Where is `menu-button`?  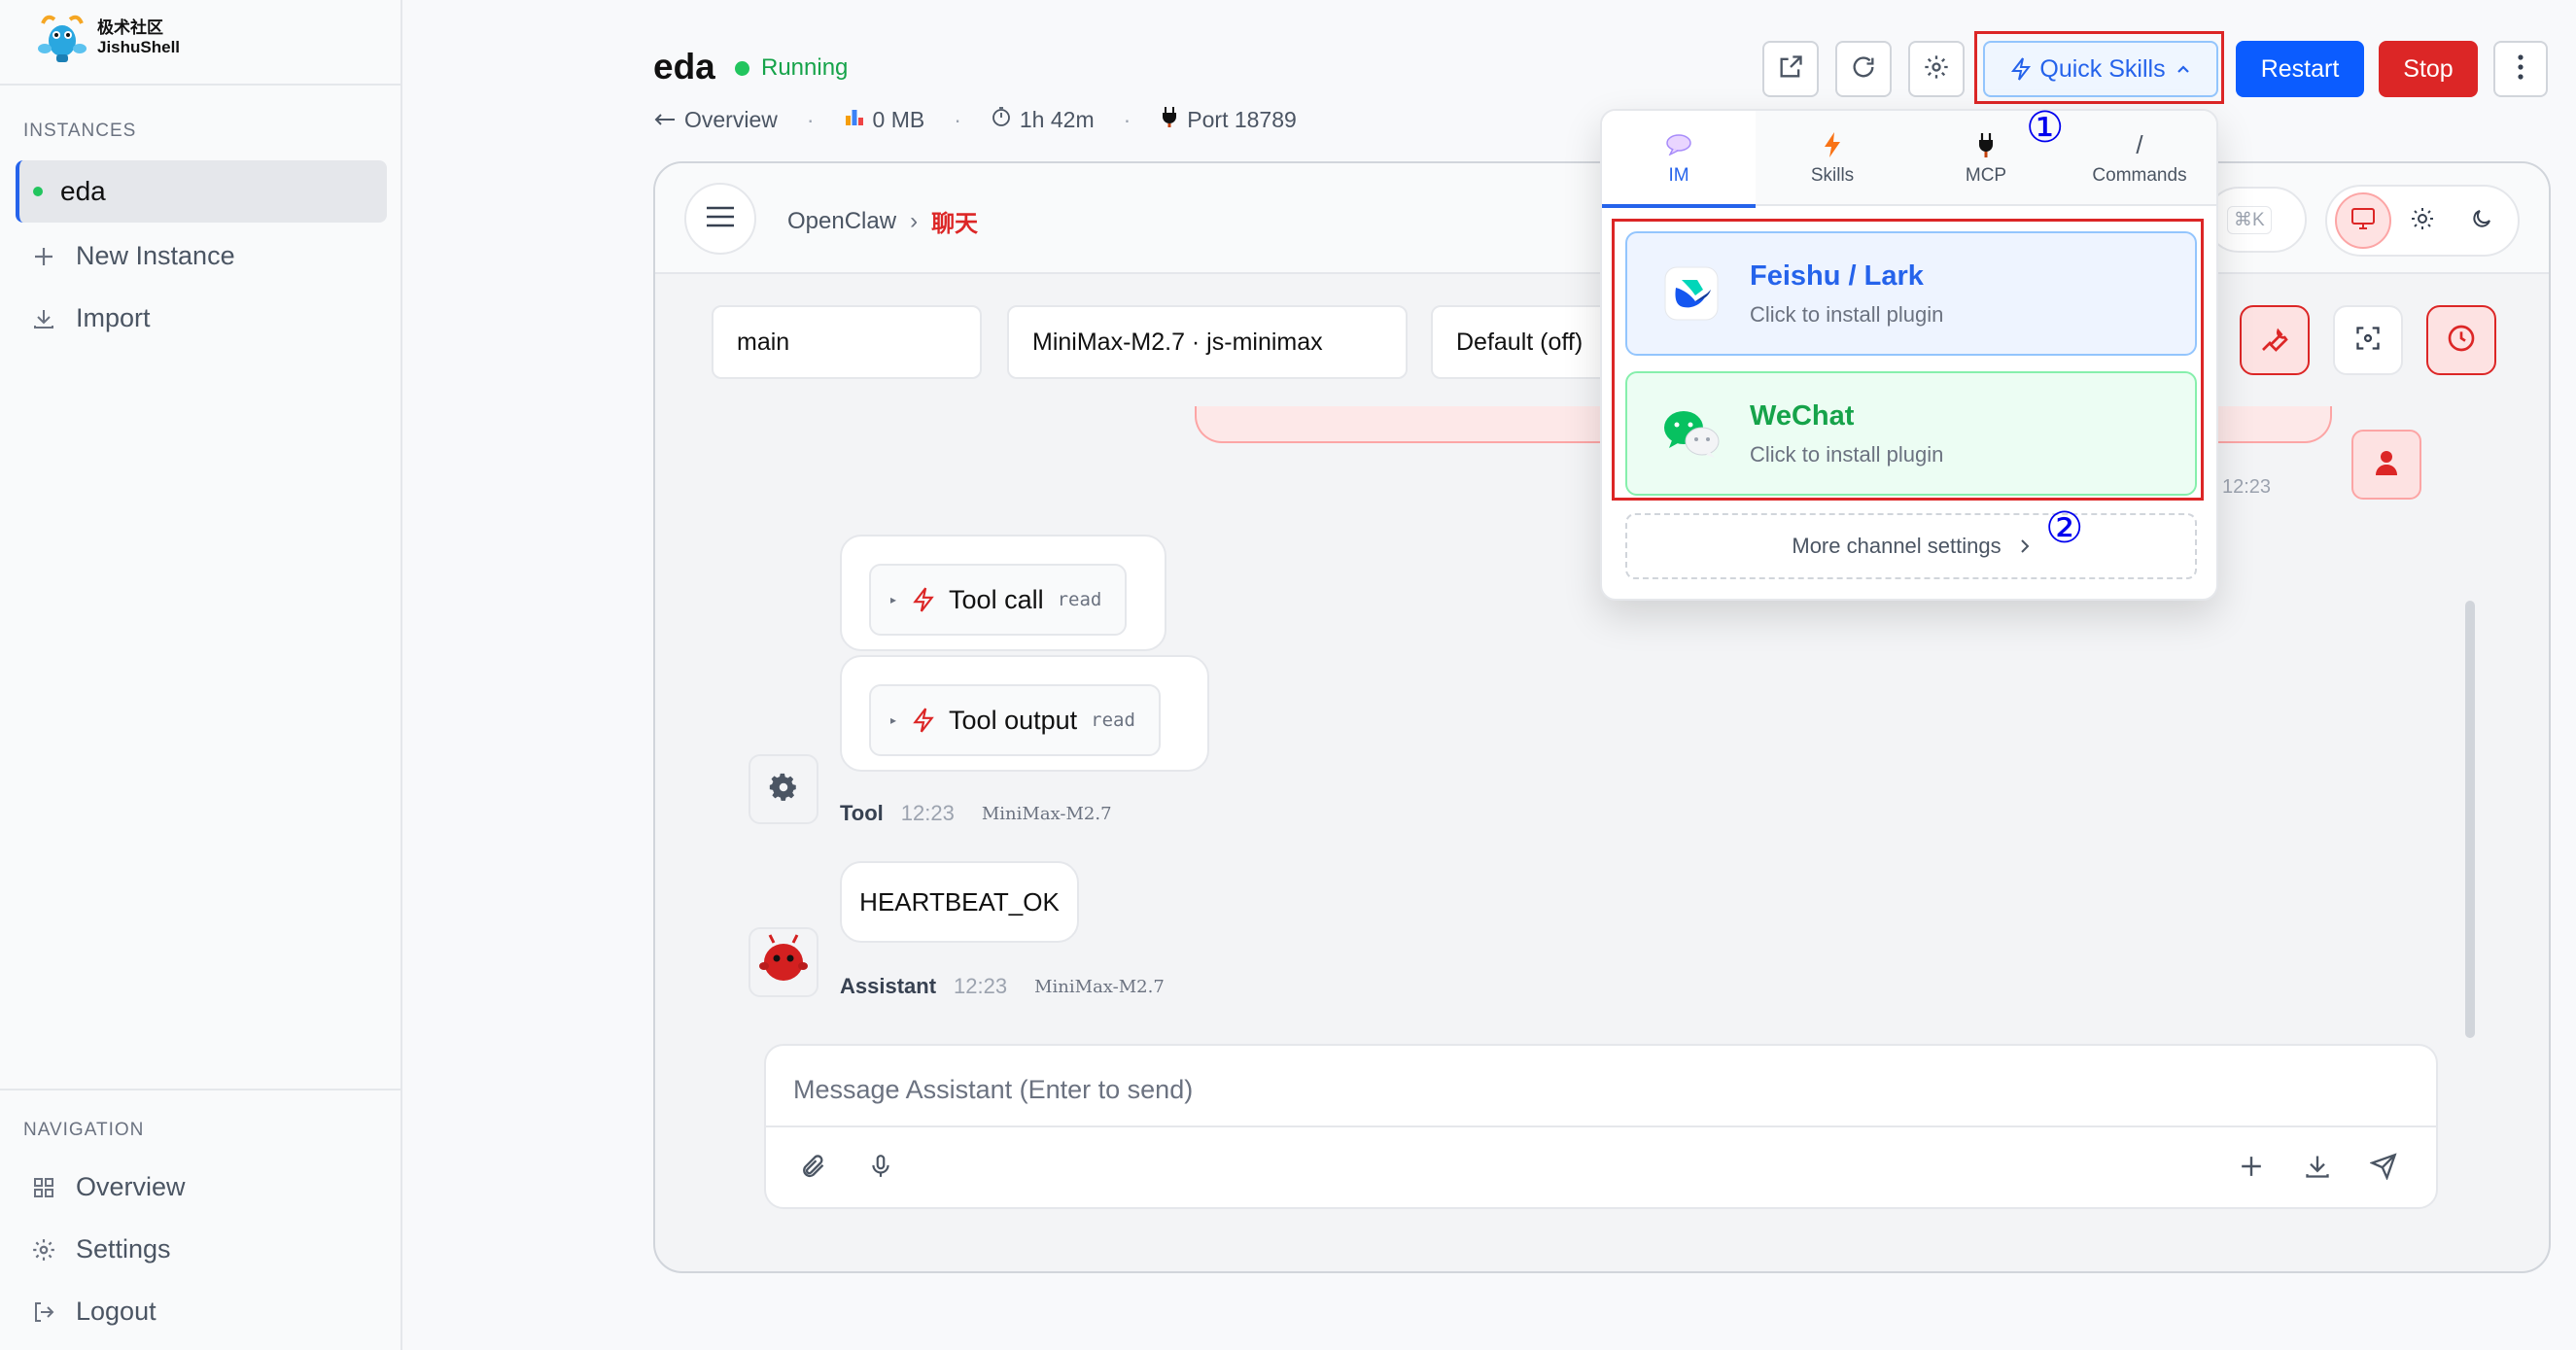 menu-button is located at coordinates (720, 219).